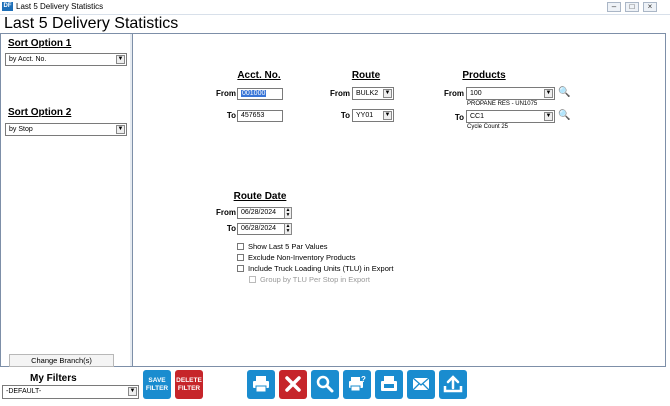  I want to click on route-date-from-value: 06/28/2024, so click(259, 212).